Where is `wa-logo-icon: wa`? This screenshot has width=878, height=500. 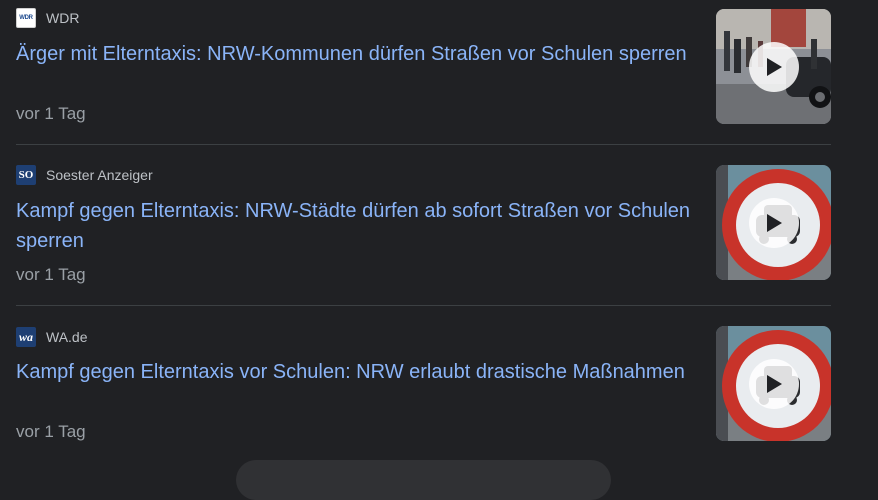
wa-logo-icon: wa is located at coordinates (26, 337).